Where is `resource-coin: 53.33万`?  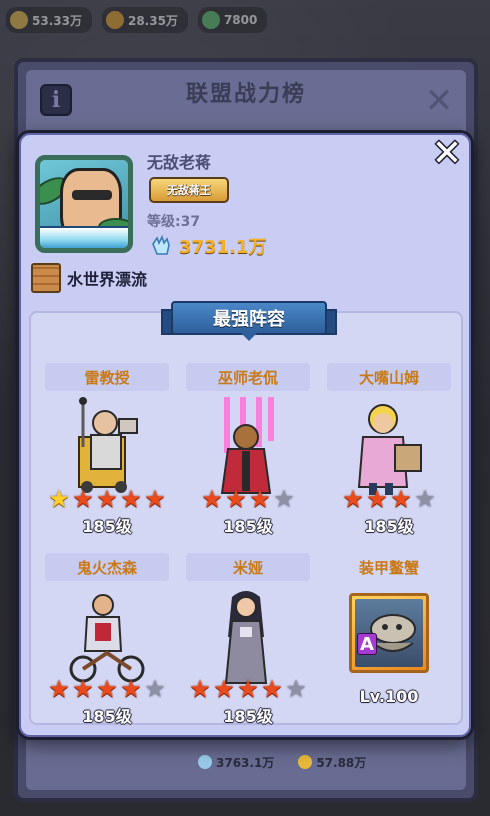
resource-coin: 53.33万 is located at coordinates (49, 20).